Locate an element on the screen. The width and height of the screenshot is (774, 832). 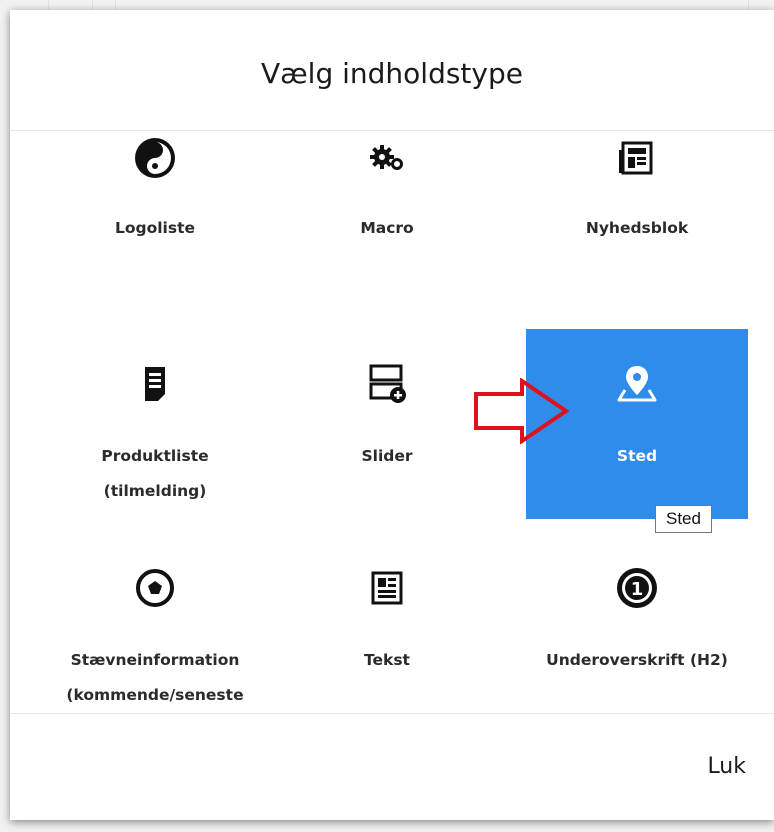
document-list-icon is located at coordinates (155, 384).